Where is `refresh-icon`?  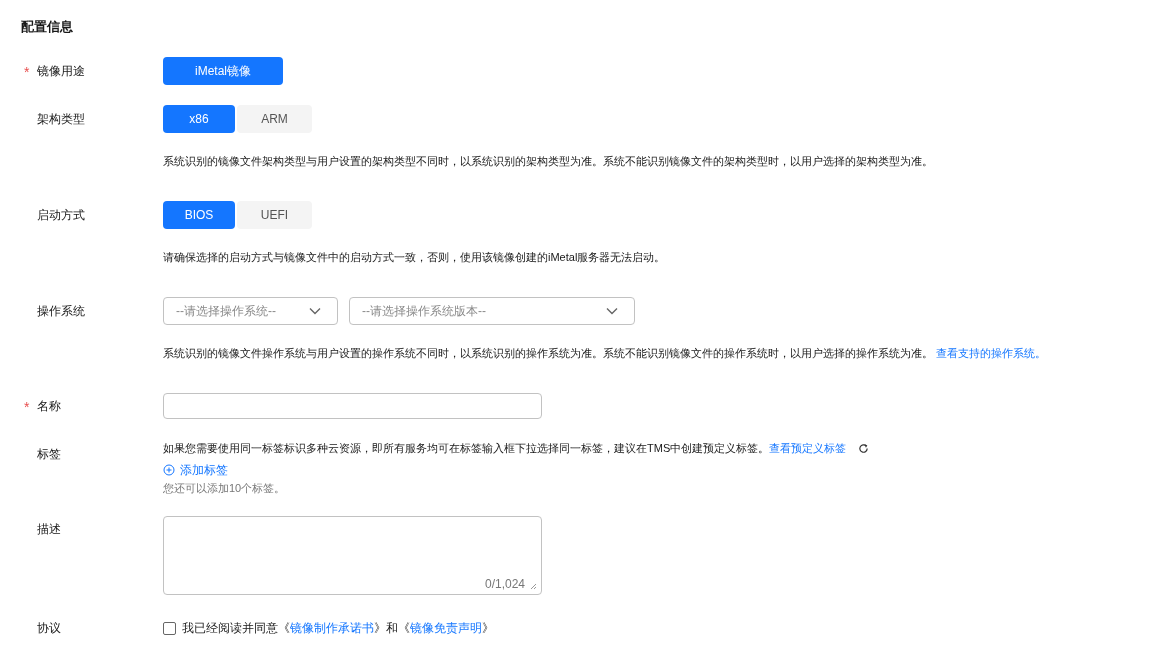 refresh-icon is located at coordinates (864, 448).